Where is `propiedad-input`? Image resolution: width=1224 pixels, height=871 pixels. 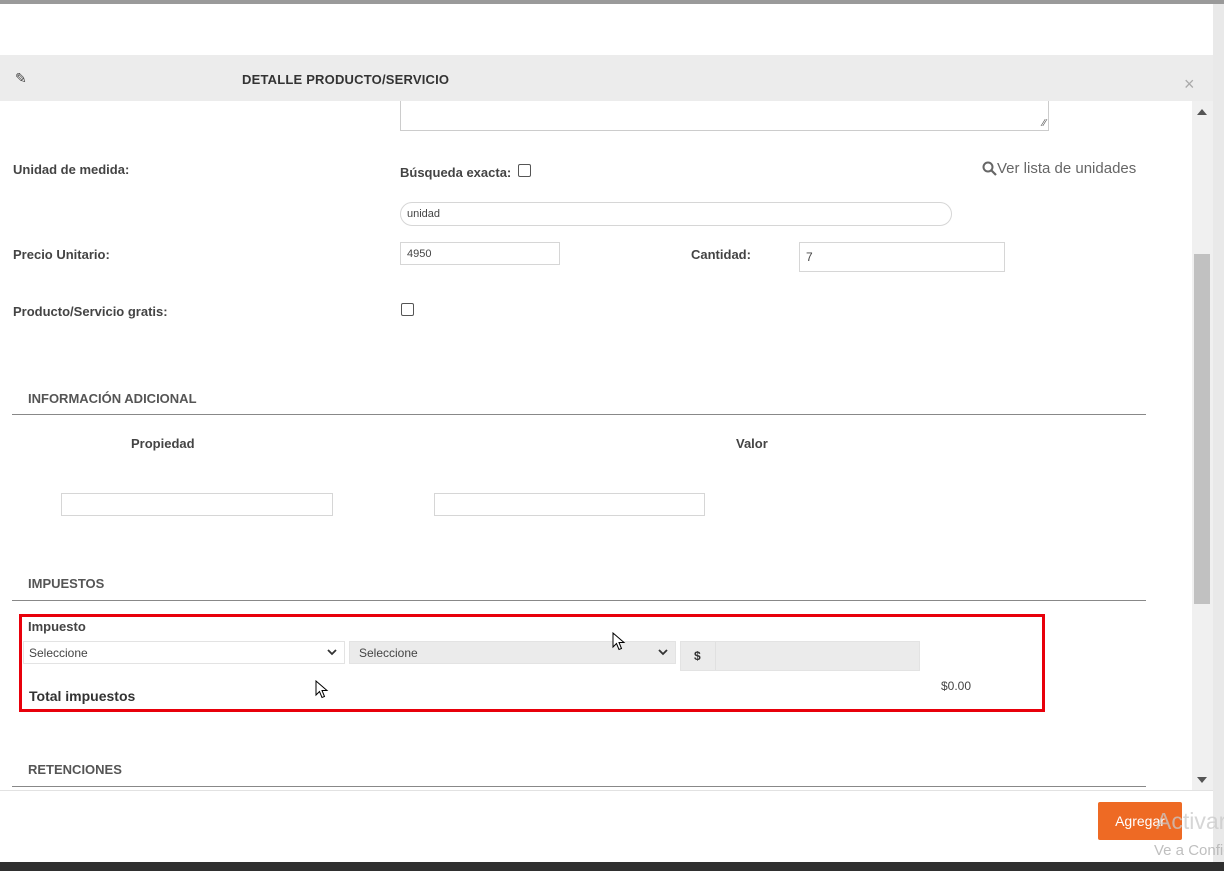 propiedad-input is located at coordinates (197, 504).